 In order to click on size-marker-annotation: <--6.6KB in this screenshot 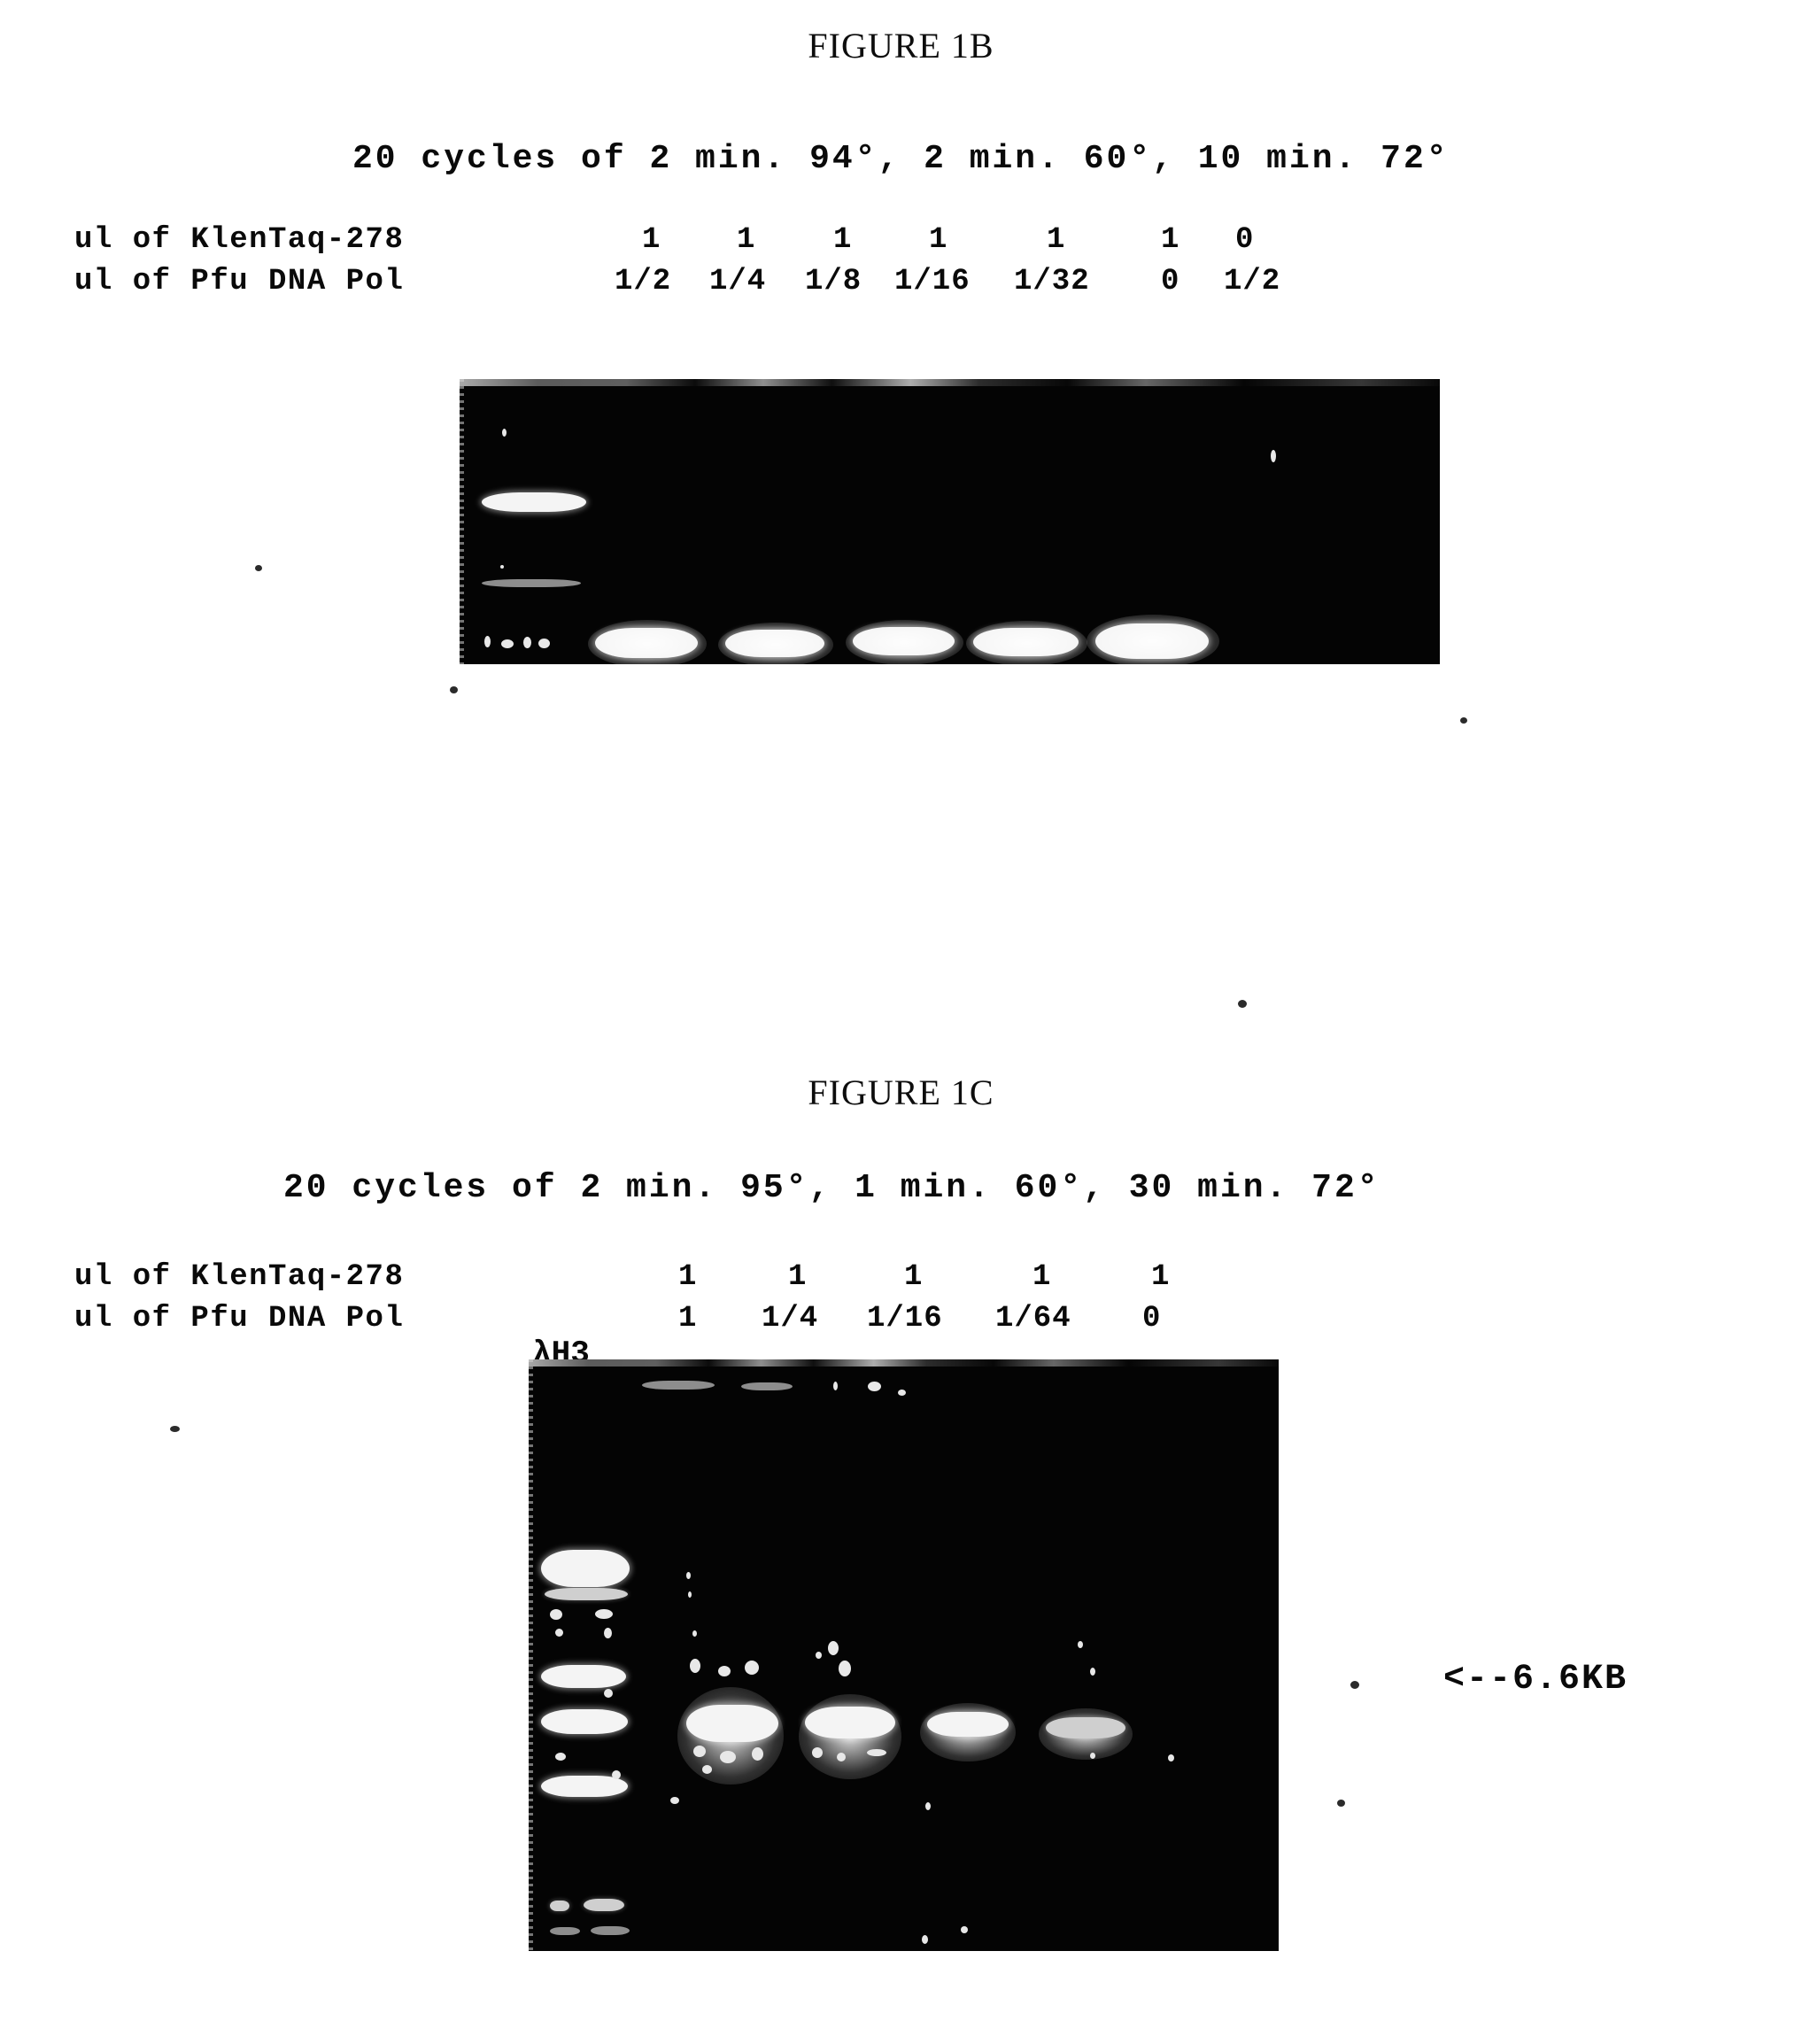, I will do `click(1535, 1680)`.